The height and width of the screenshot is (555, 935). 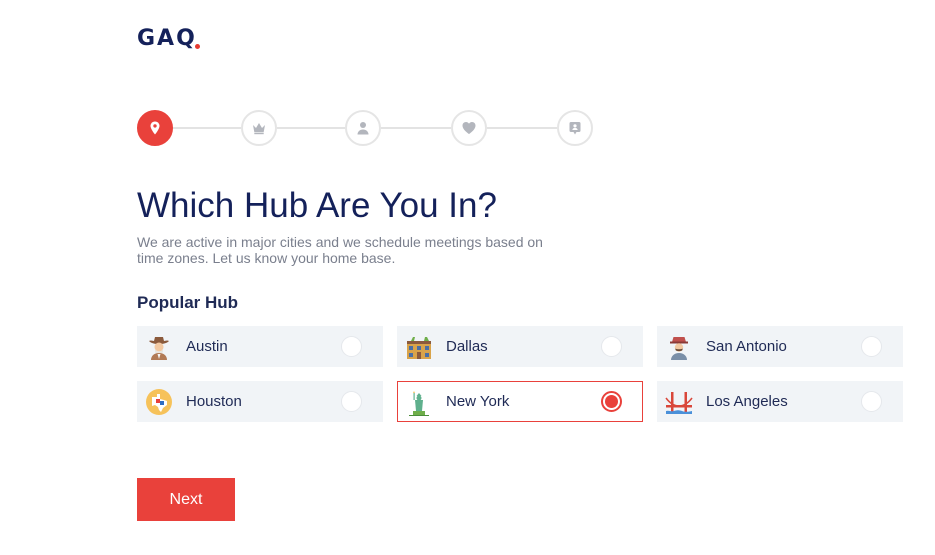 What do you see at coordinates (260, 401) in the screenshot?
I see `hub-option-houston: Houston` at bounding box center [260, 401].